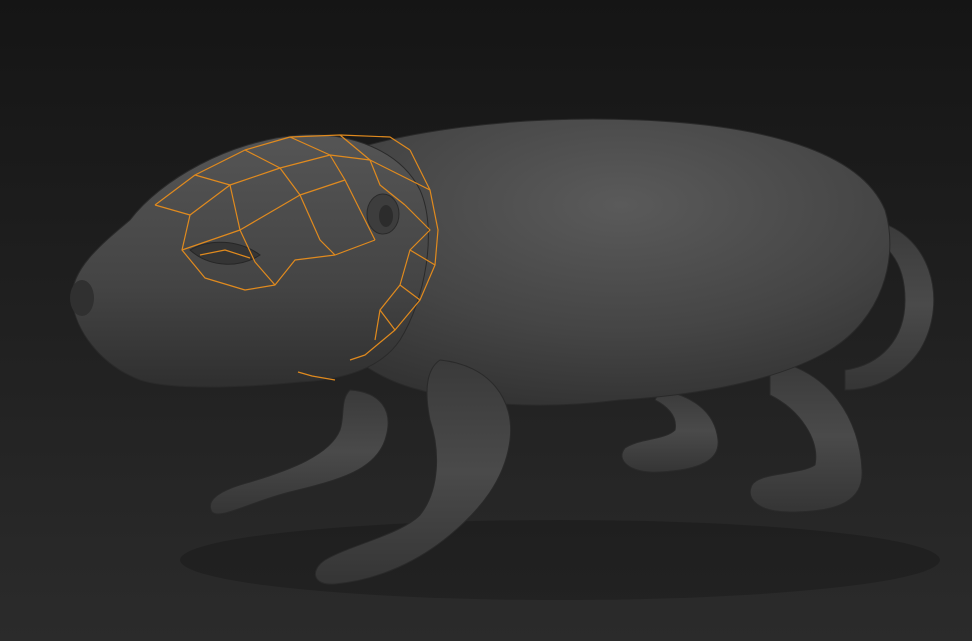 The height and width of the screenshot is (641, 972). I want to click on model-ear-inner, so click(386, 216).